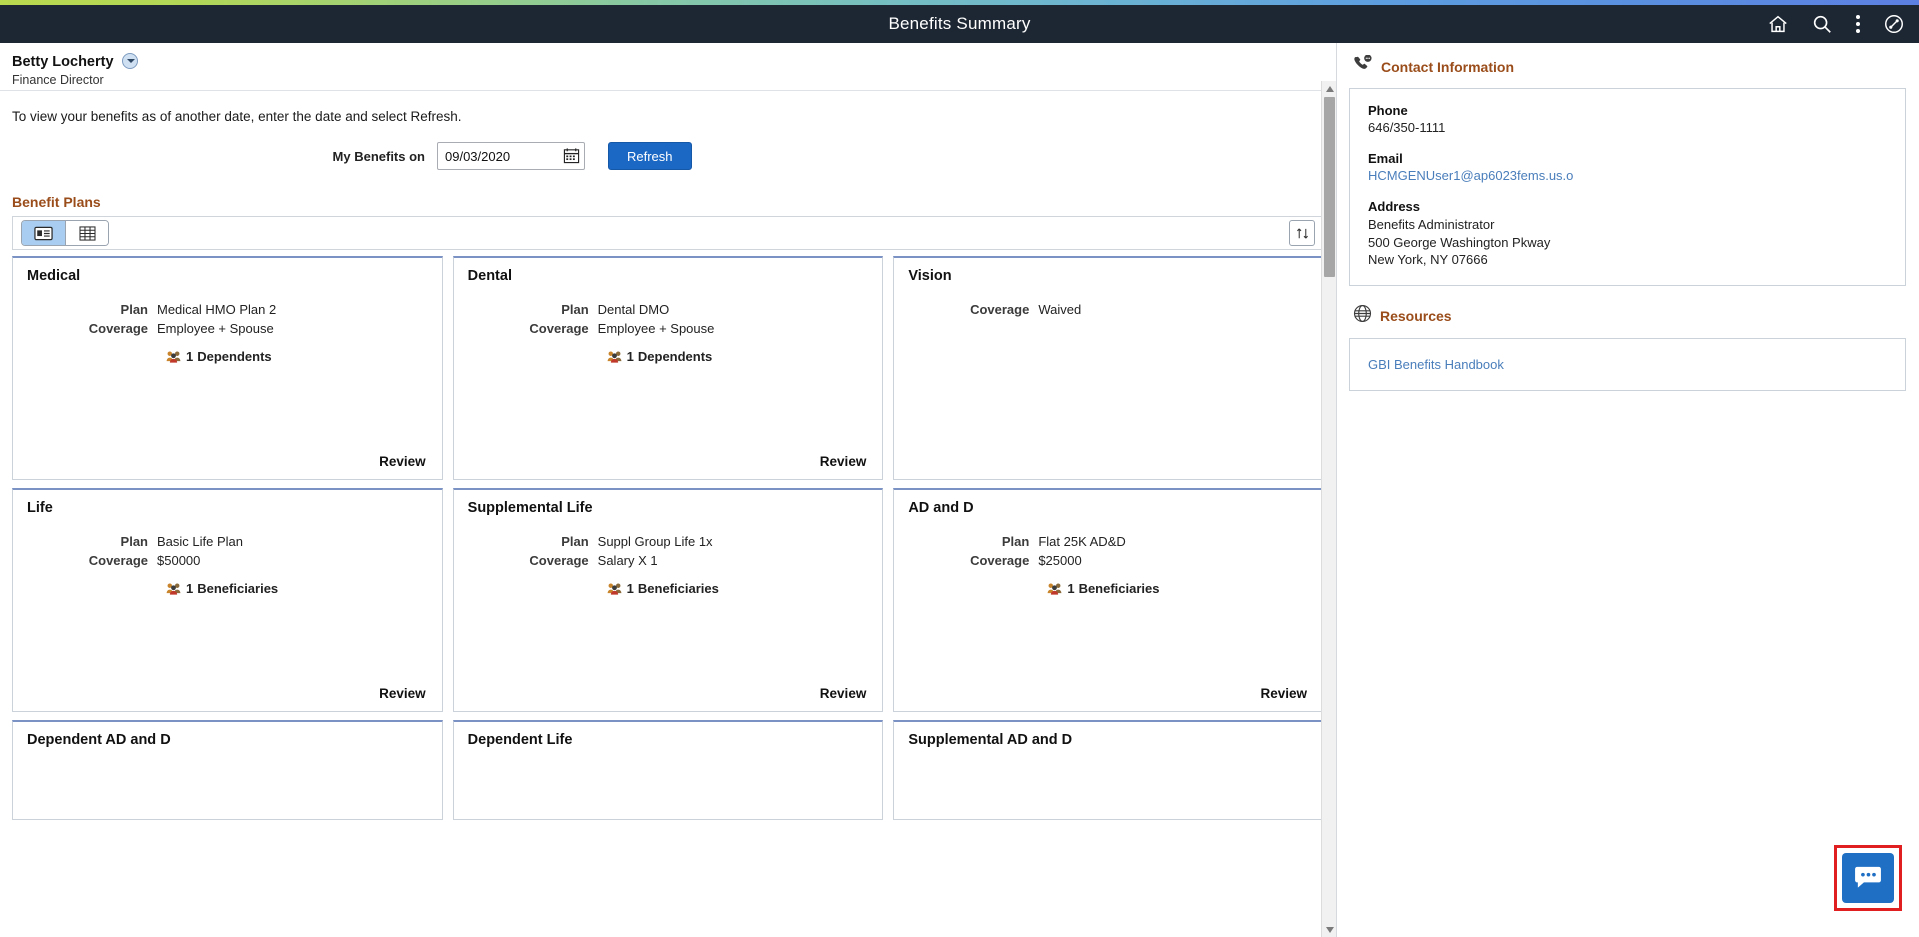 This screenshot has height=937, width=1919. I want to click on plan-row: Plan Dental DMO, so click(668, 309).